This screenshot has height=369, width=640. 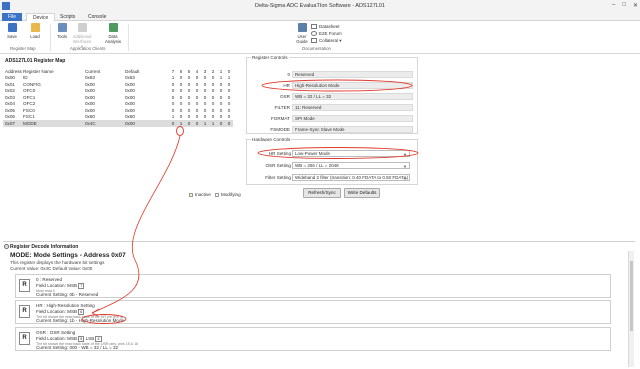 What do you see at coordinates (35, 27) in the screenshot?
I see `folder-icon` at bounding box center [35, 27].